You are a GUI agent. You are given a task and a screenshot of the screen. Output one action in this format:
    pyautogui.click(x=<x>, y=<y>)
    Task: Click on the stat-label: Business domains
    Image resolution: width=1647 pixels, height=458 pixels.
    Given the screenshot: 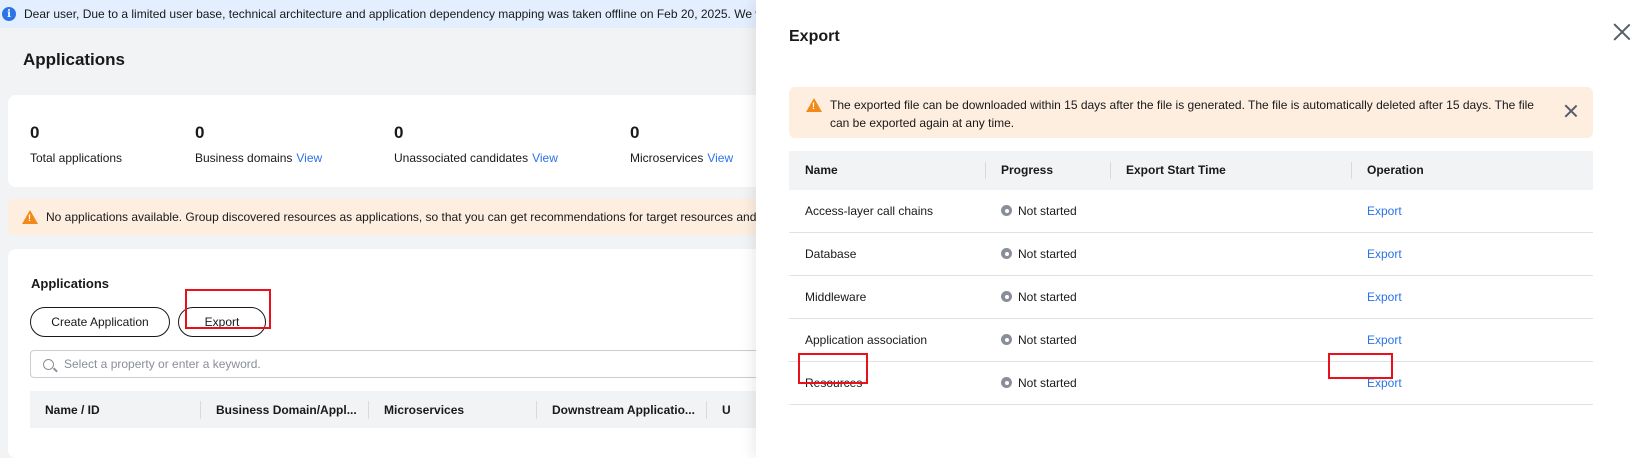 What is the action you would take?
    pyautogui.click(x=244, y=158)
    